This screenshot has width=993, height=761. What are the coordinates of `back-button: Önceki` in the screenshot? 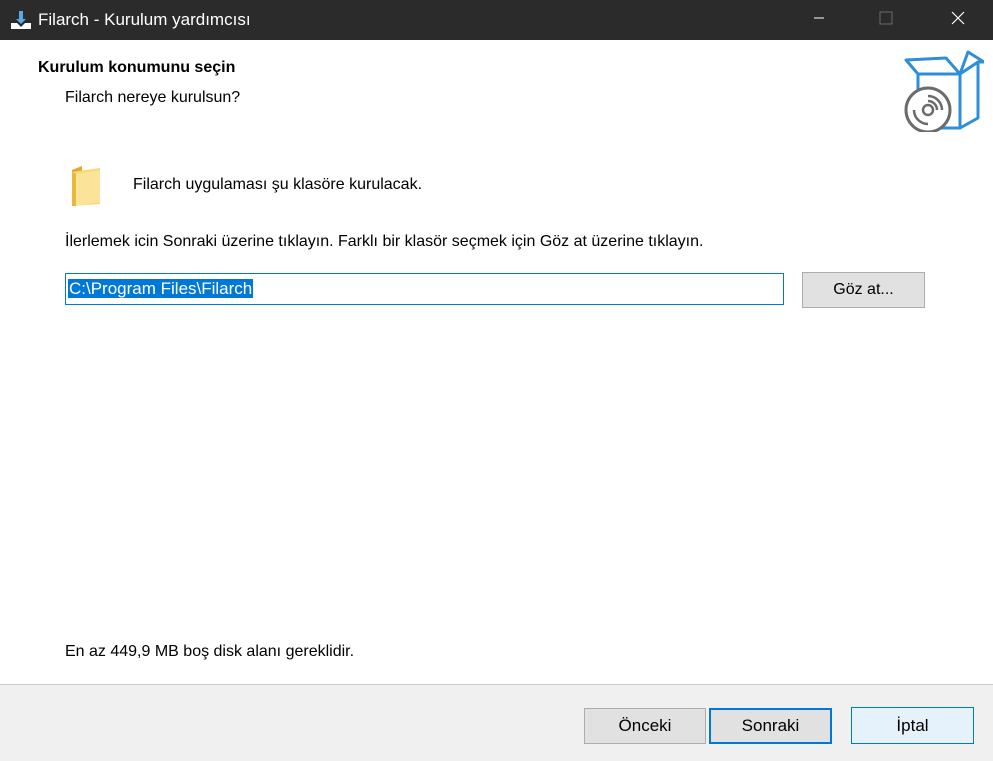 It's located at (645, 726).